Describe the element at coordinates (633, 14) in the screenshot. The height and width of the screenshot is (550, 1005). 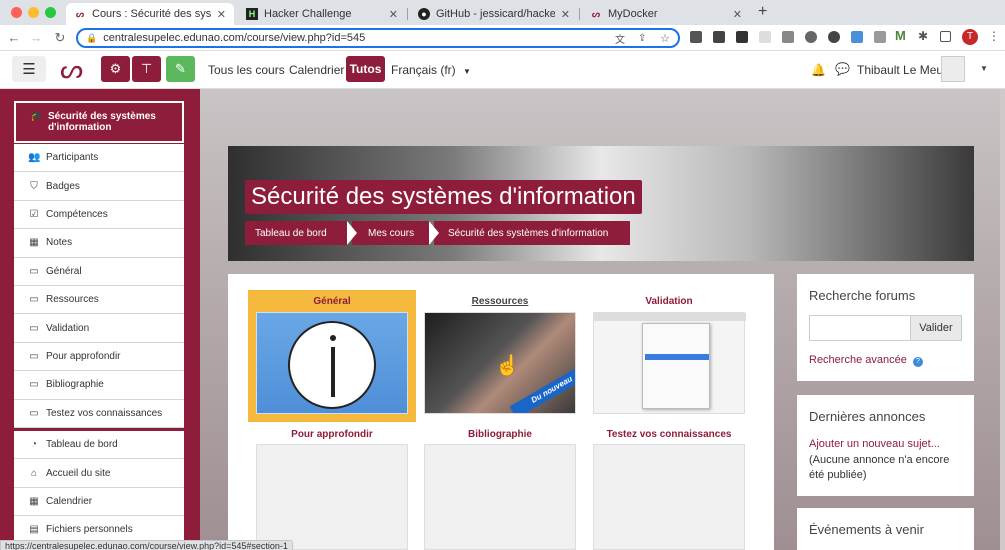
I see `tab-title: MyDocker` at that location.